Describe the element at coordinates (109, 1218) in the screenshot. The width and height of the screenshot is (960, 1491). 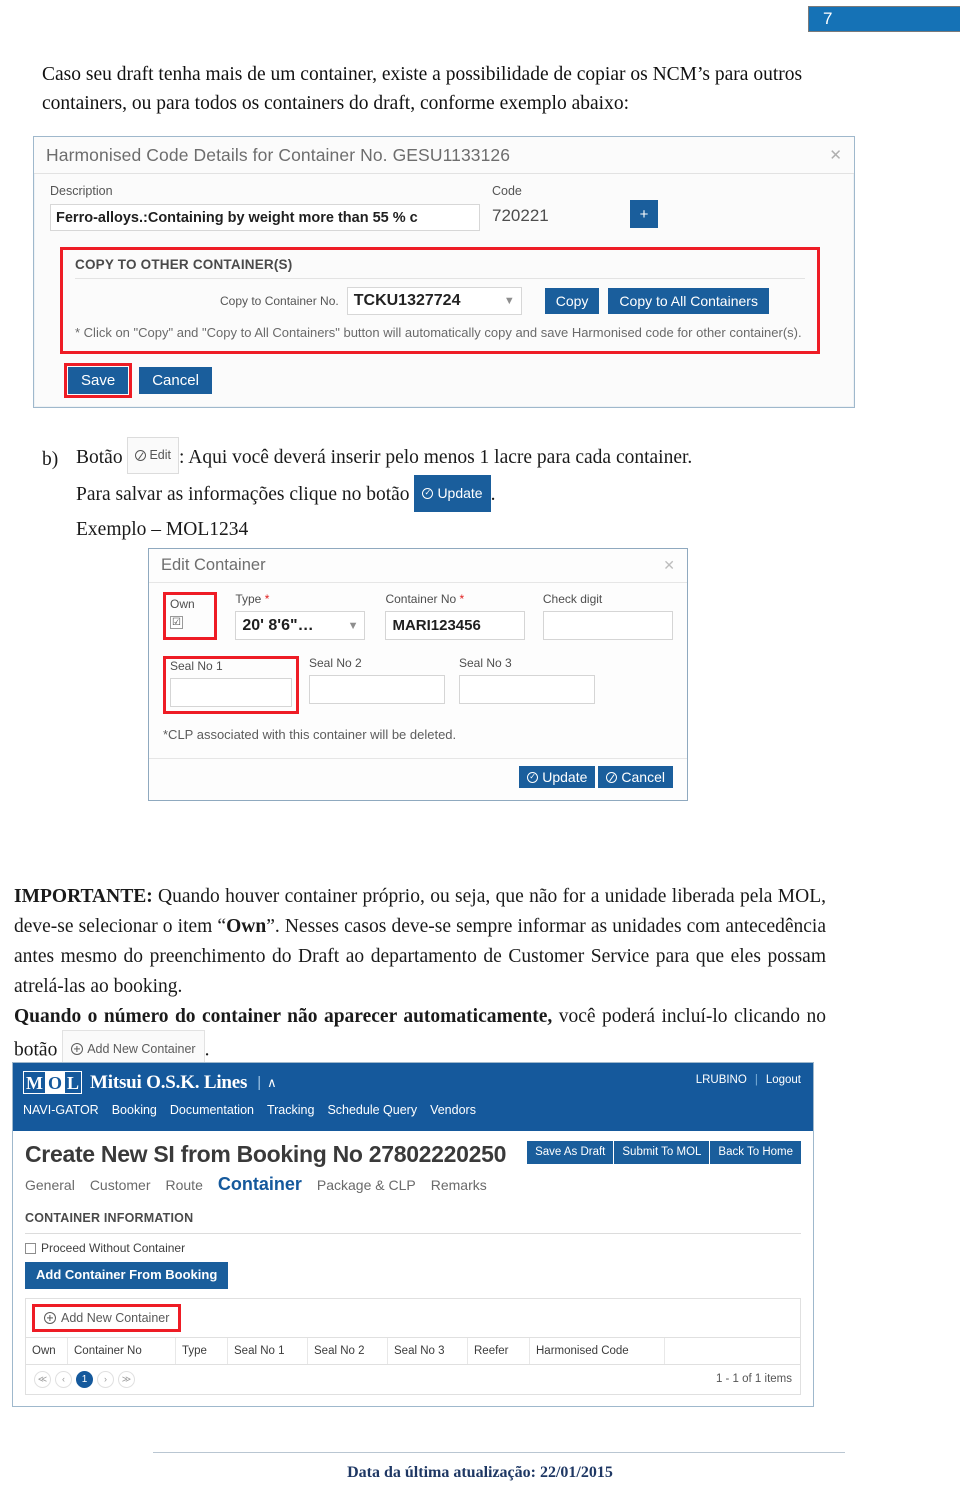
I see `container-information-heading: CONTAINER INFORMATION` at that location.